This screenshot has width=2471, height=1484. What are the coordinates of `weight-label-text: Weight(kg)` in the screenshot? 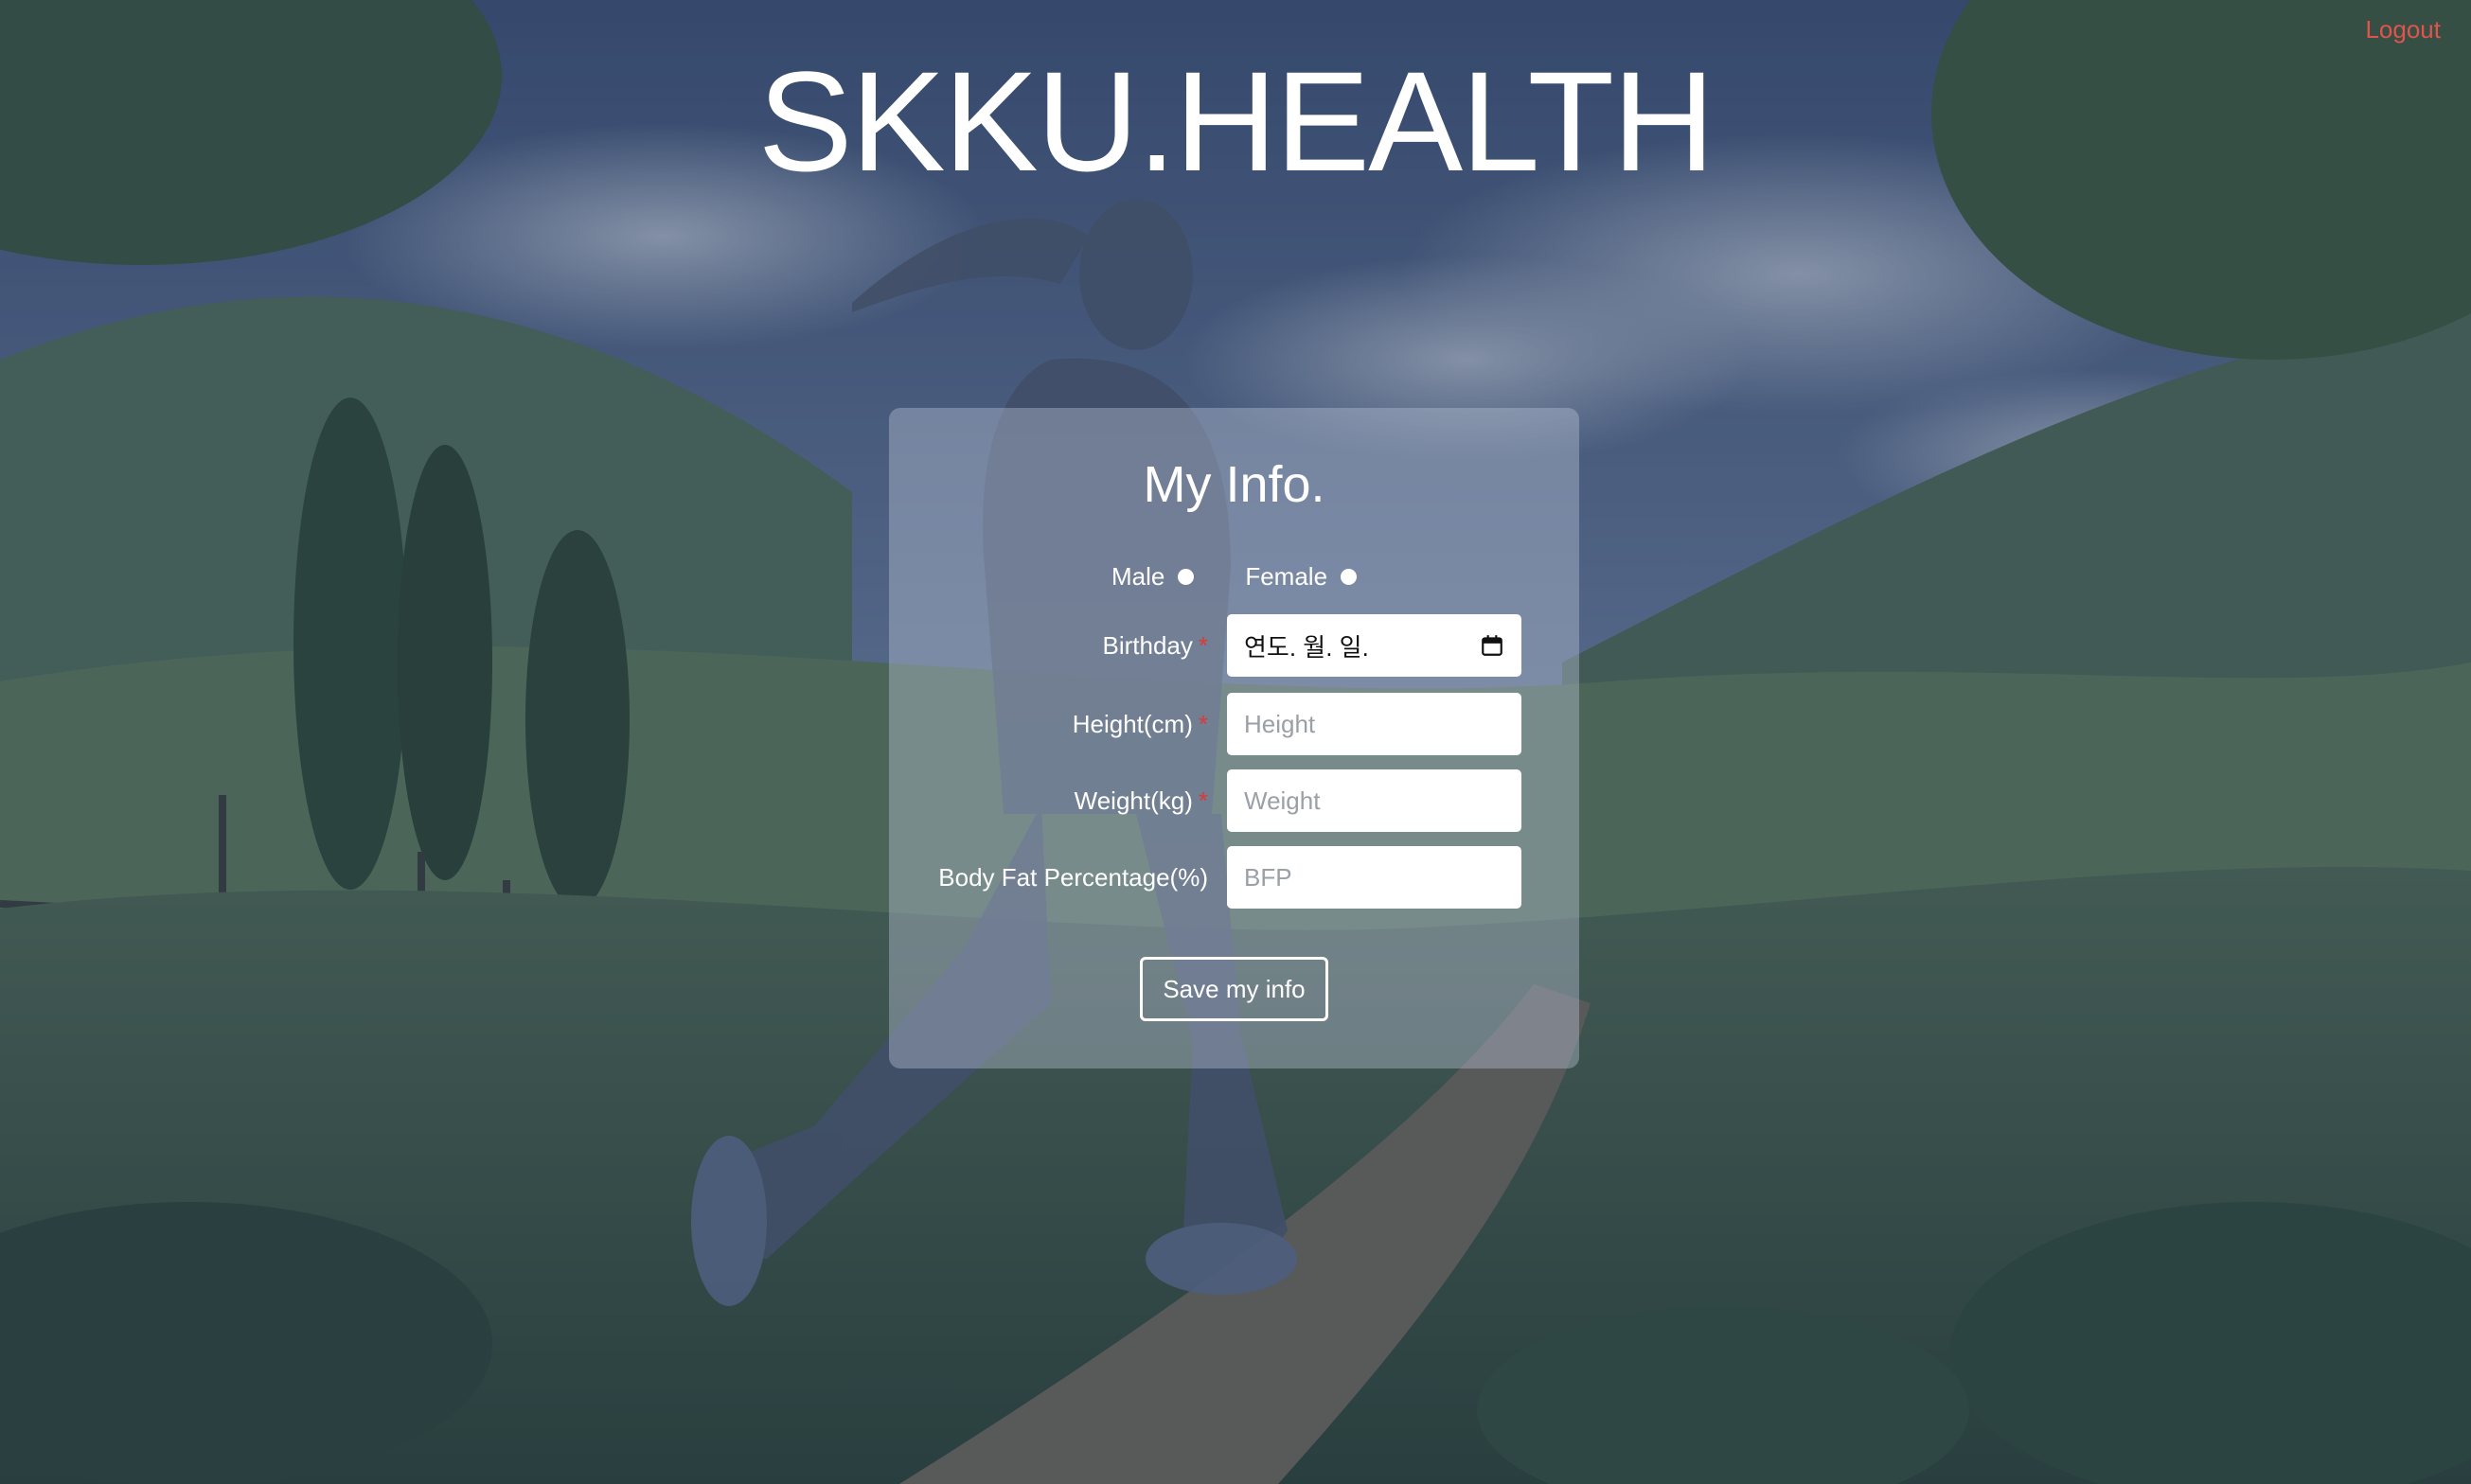 It's located at (1133, 800).